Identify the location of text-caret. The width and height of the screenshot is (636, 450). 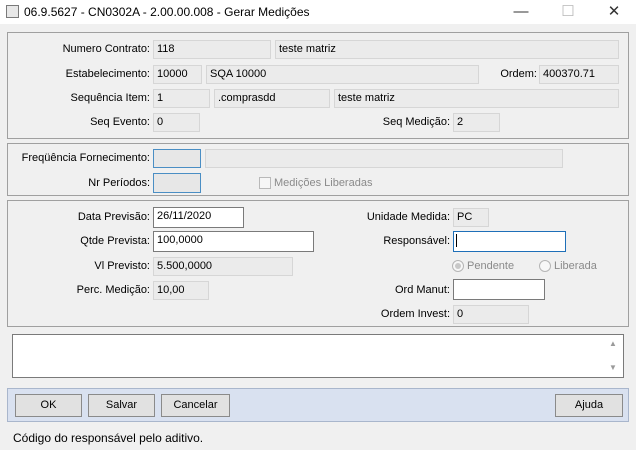
(456, 240).